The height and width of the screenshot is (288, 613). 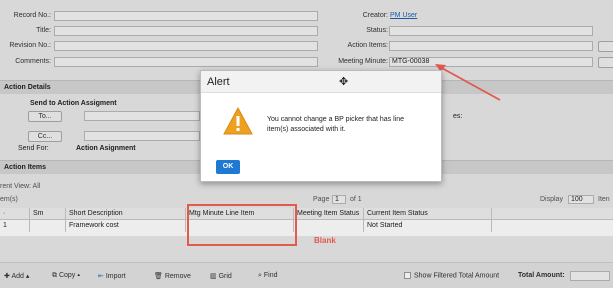 I want to click on ok-button-label: OK, so click(x=228, y=166).